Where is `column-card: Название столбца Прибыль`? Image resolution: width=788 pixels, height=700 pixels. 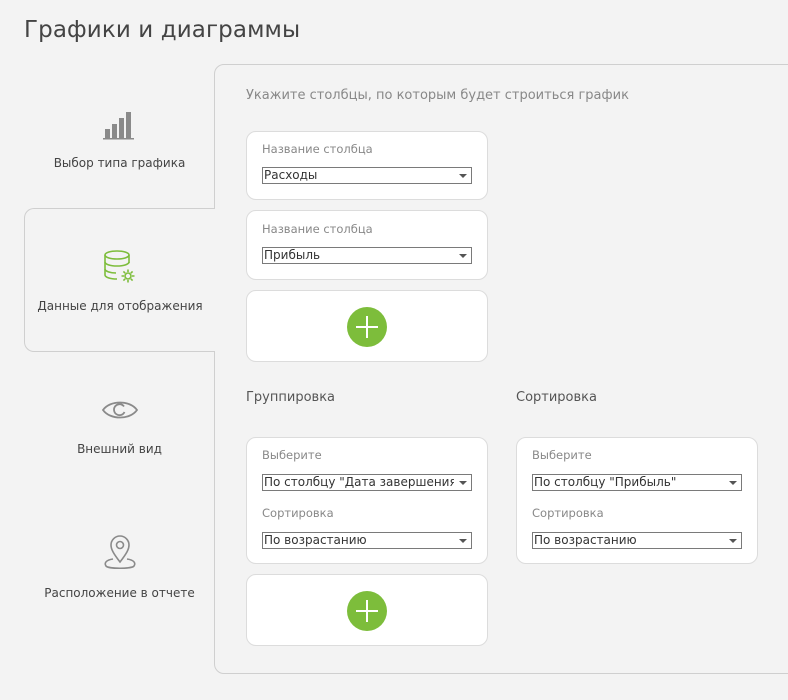
column-card: Название столбца Прибыль is located at coordinates (367, 245).